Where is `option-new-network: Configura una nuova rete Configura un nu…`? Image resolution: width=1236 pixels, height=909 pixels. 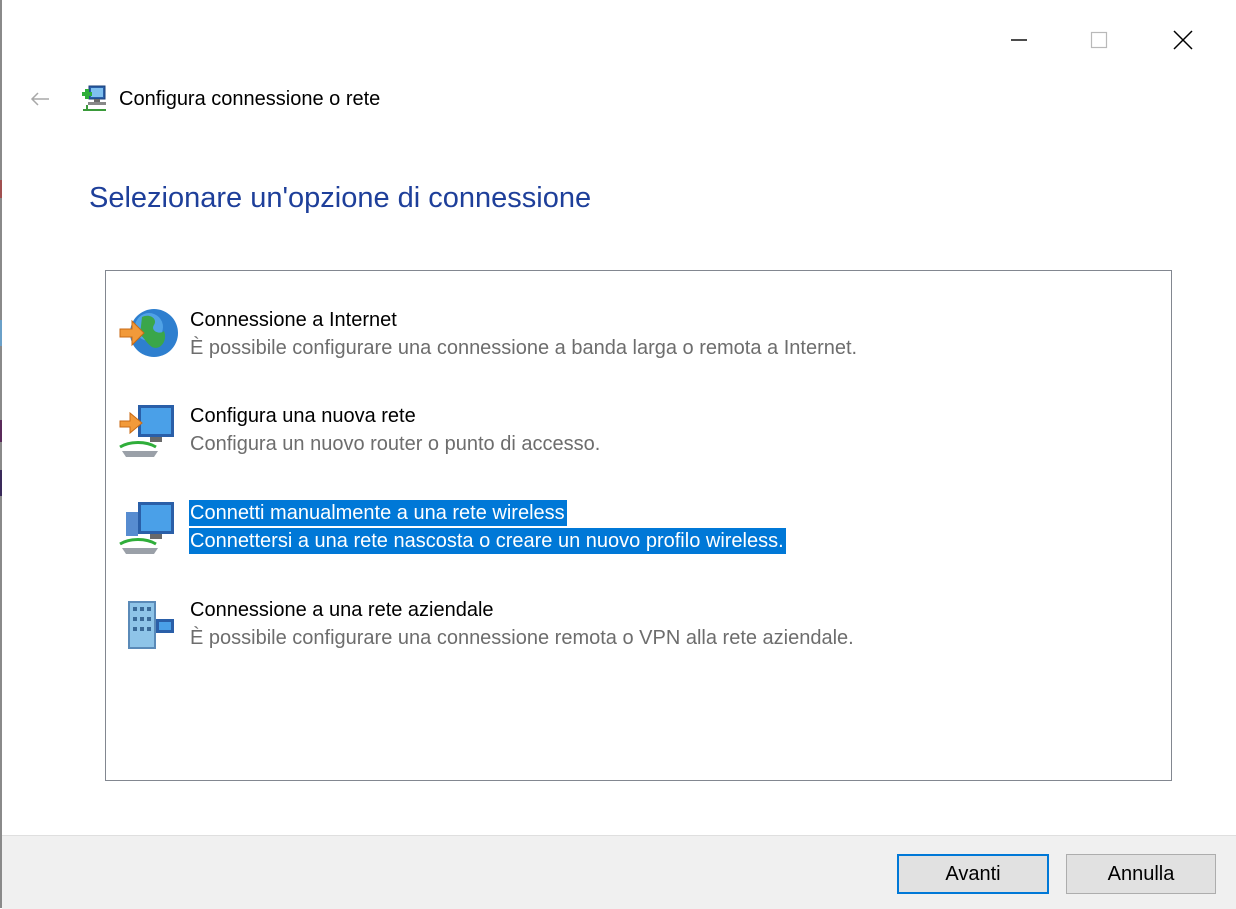
option-new-network: Configura una nuova rete Configura un nu… is located at coordinates (638, 434).